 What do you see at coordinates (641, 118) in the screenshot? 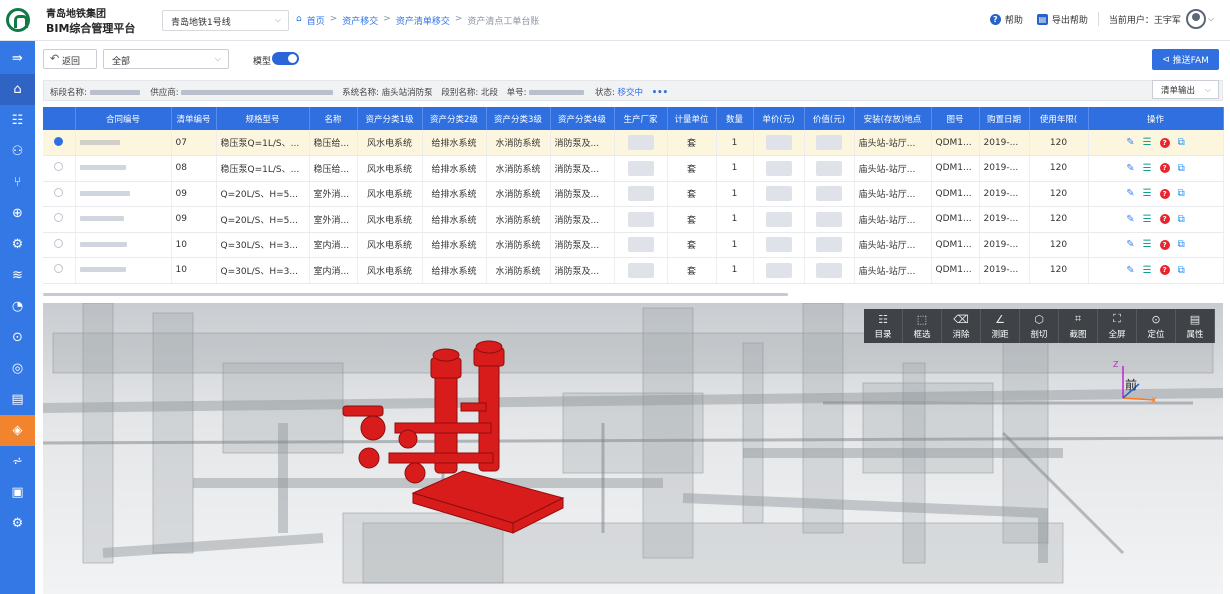
I see `column-header: 生产厂家` at bounding box center [641, 118].